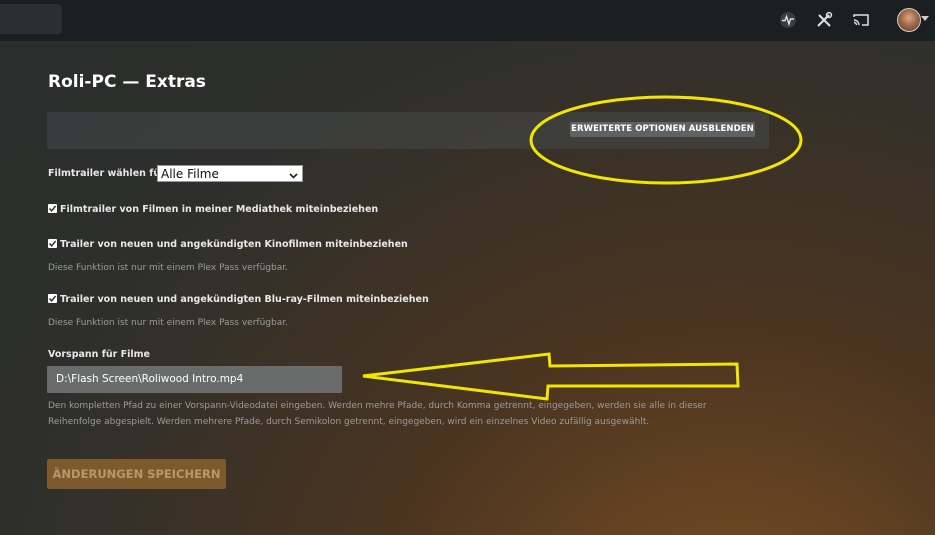 Image resolution: width=935 pixels, height=535 pixels. Describe the element at coordinates (127, 82) in the screenshot. I see `page-title: Roli-PC — Extras` at that location.